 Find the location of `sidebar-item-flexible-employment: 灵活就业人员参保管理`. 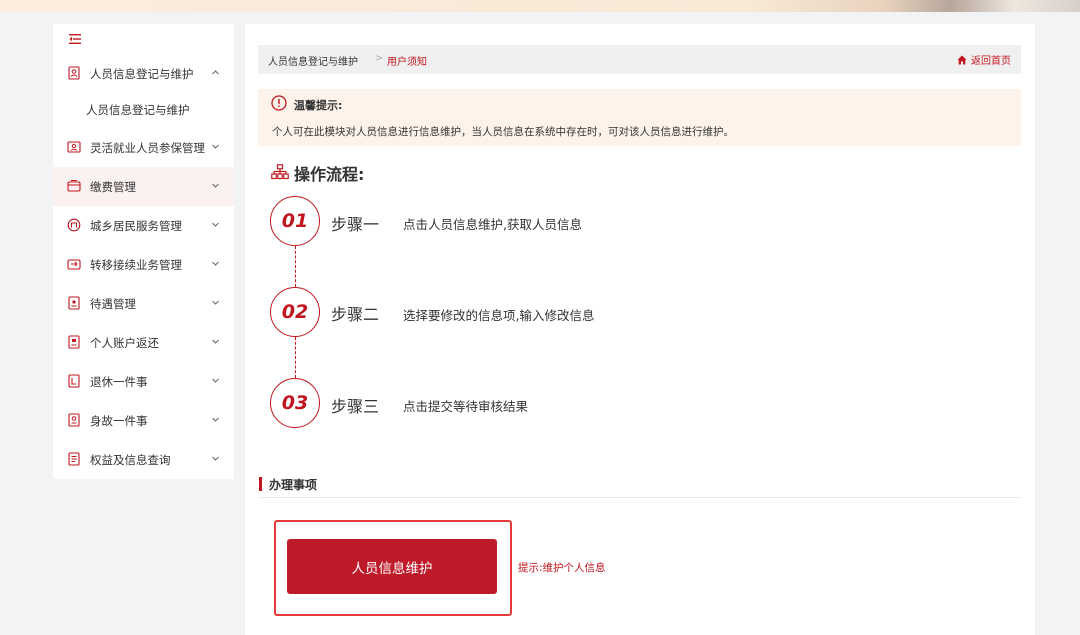

sidebar-item-flexible-employment: 灵活就业人员参保管理 is located at coordinates (143, 147).